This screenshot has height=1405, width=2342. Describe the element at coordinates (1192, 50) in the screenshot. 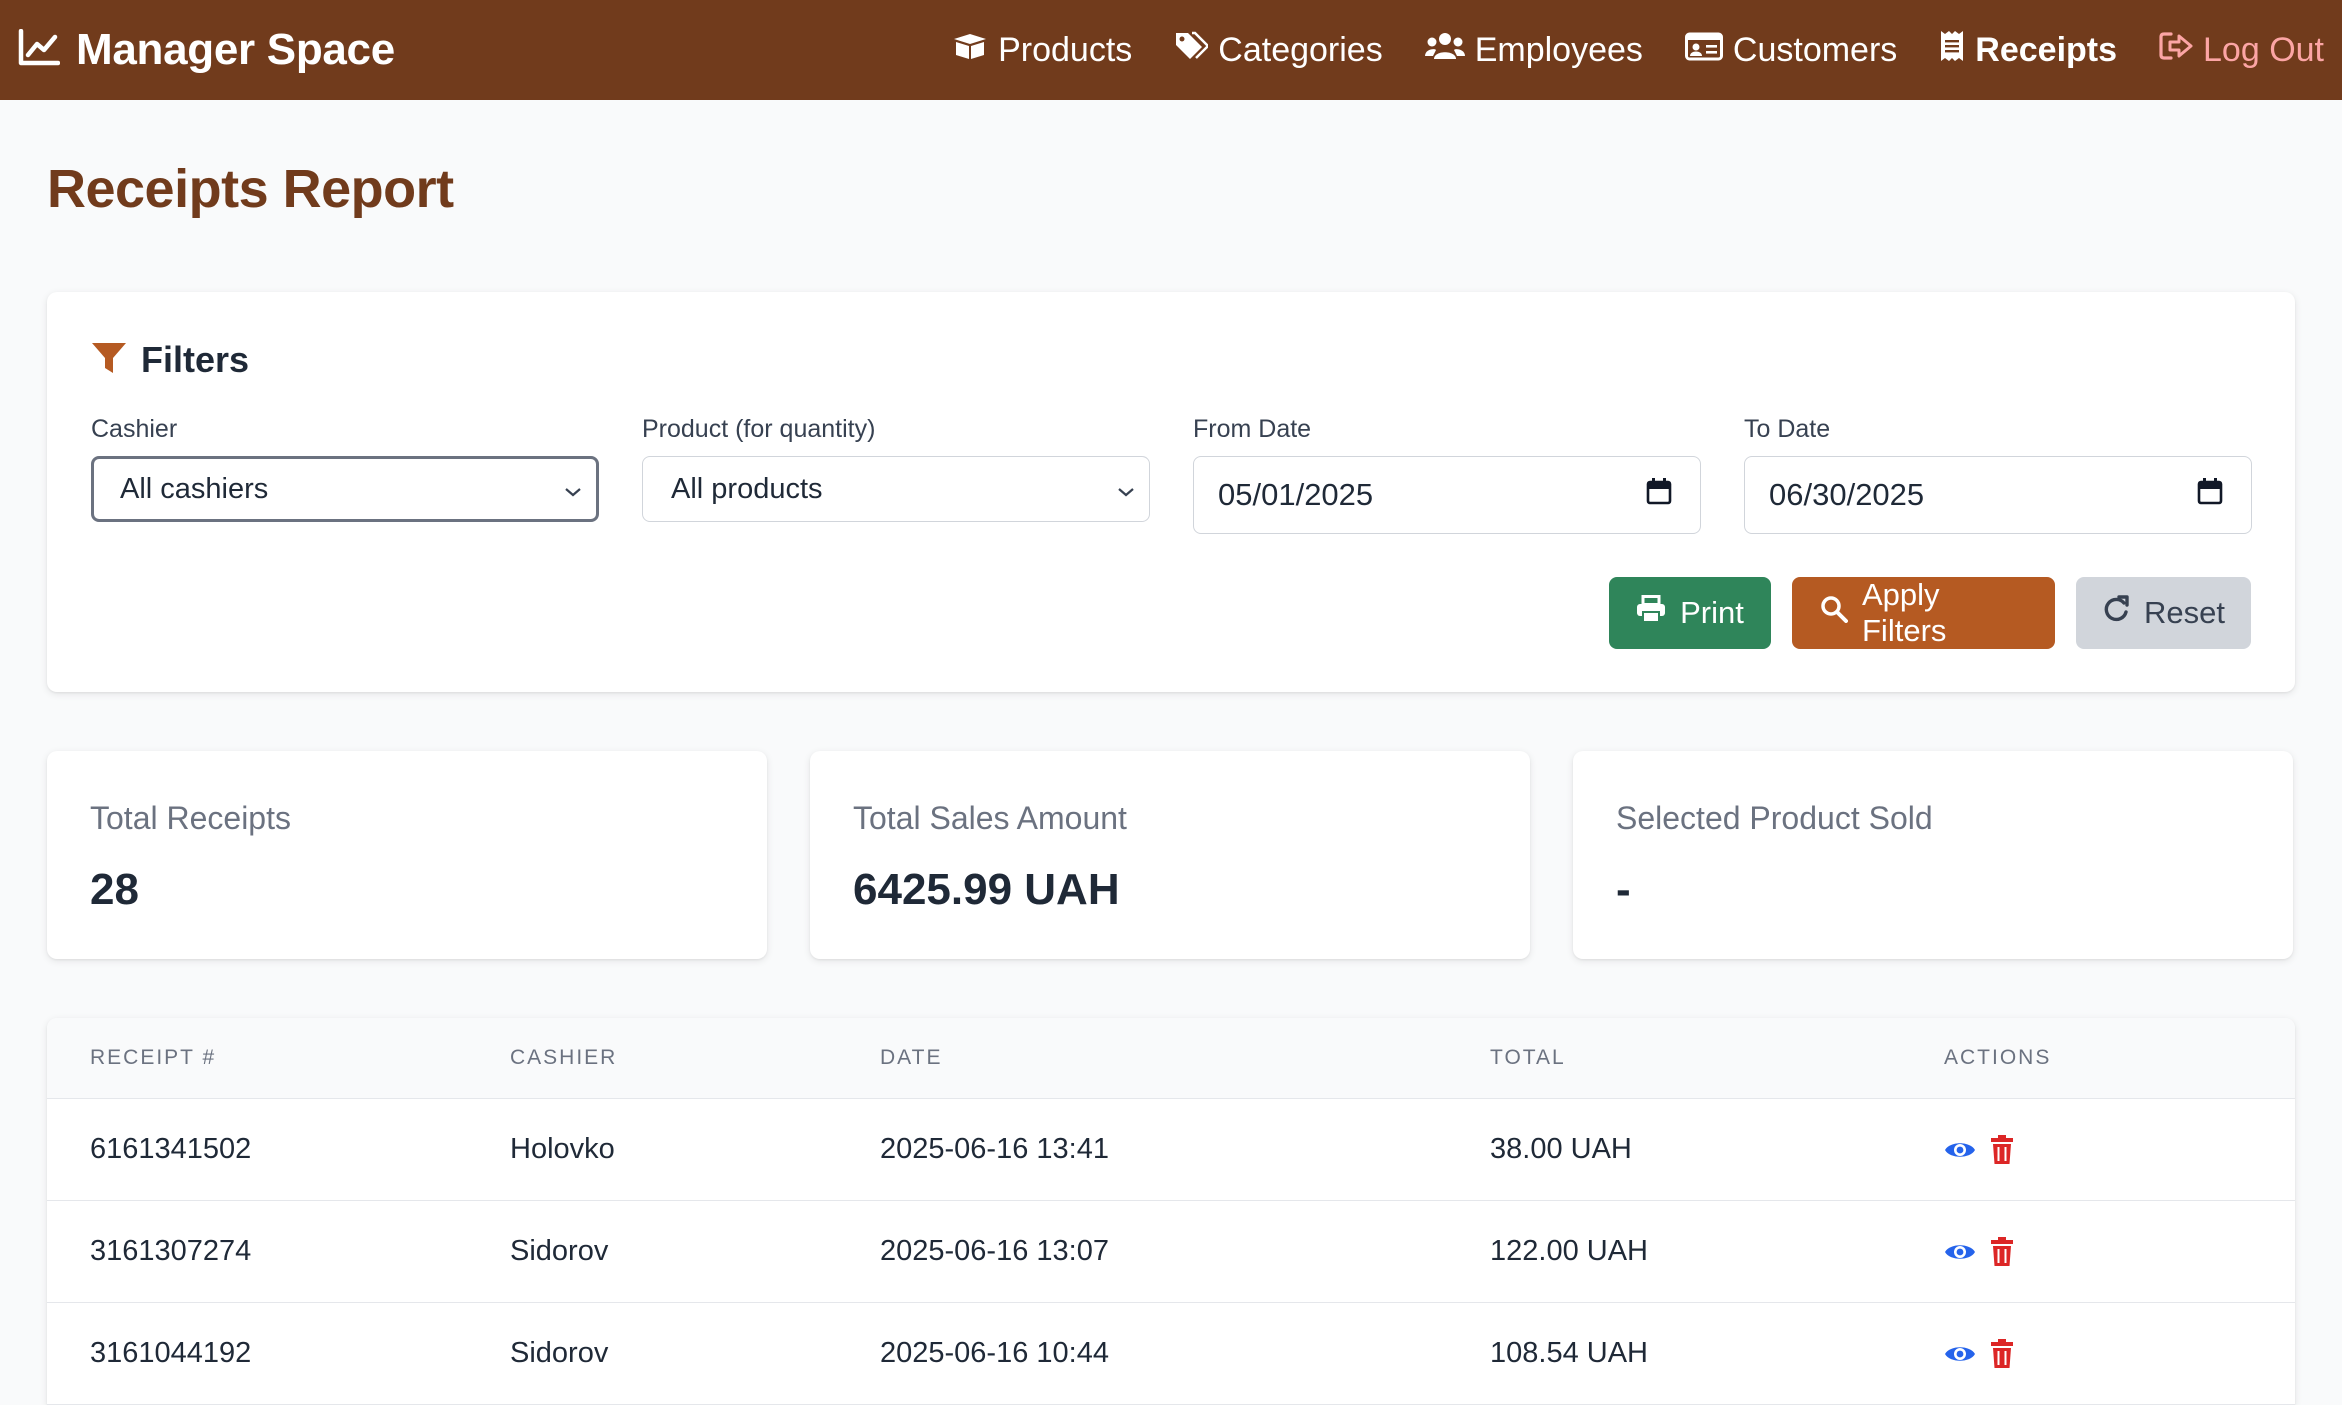

I see `tags-icon` at that location.